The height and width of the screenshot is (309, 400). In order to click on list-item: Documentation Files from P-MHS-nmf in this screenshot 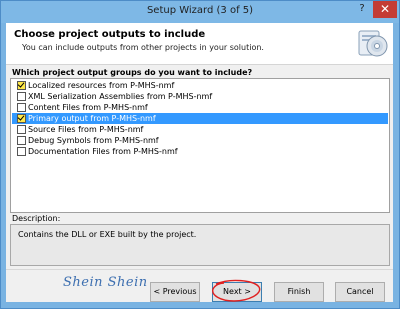, I will do `click(200, 151)`.